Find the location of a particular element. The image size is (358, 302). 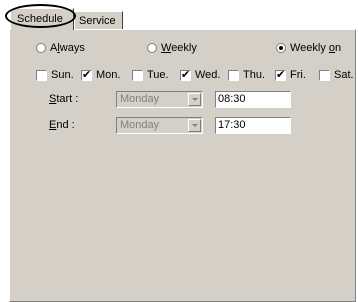

end-label: End : is located at coordinates (62, 125).